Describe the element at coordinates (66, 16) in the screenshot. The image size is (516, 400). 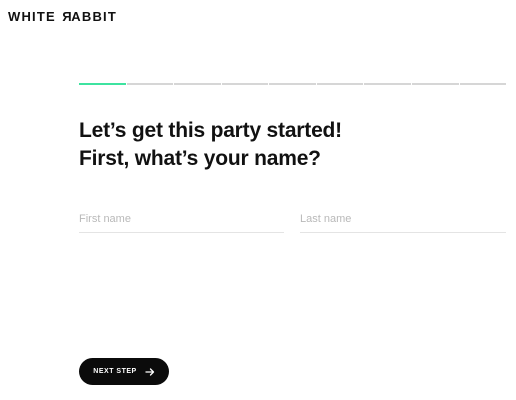
I see `logo-reversed-letter: R` at that location.